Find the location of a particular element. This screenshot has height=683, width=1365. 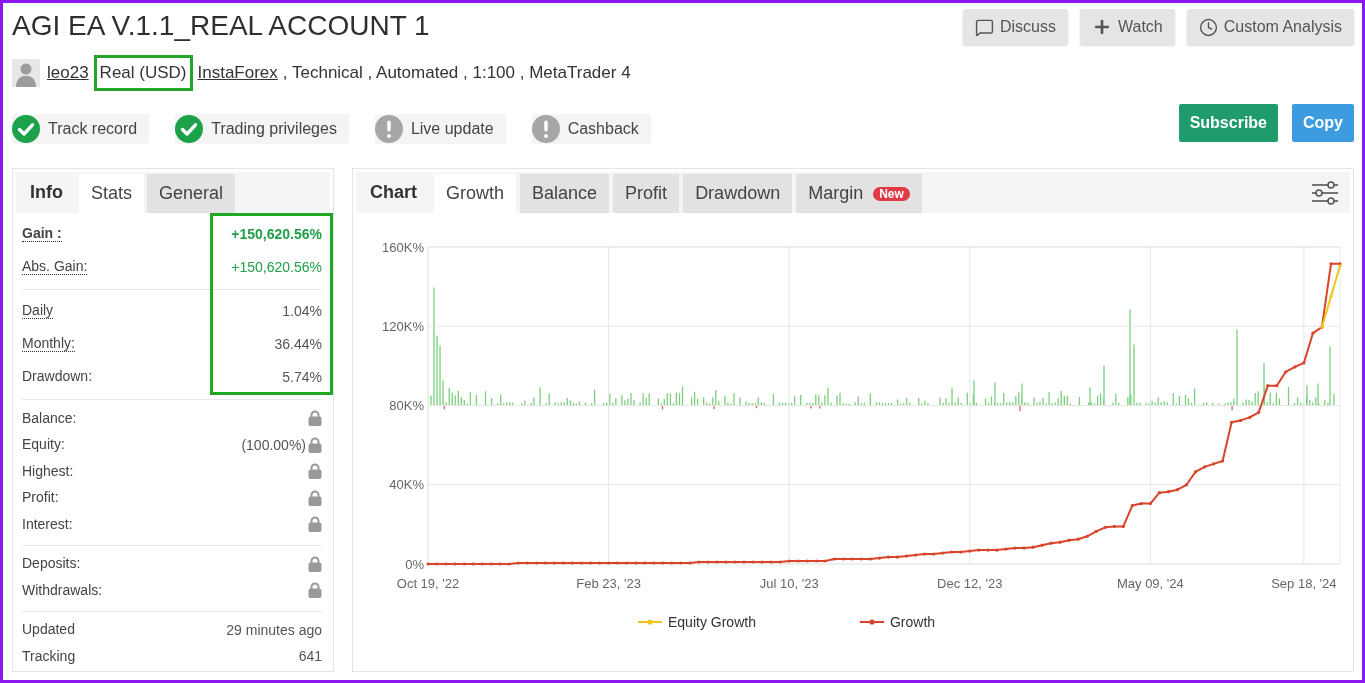

header-button: Custom Analysis is located at coordinates (1270, 27).